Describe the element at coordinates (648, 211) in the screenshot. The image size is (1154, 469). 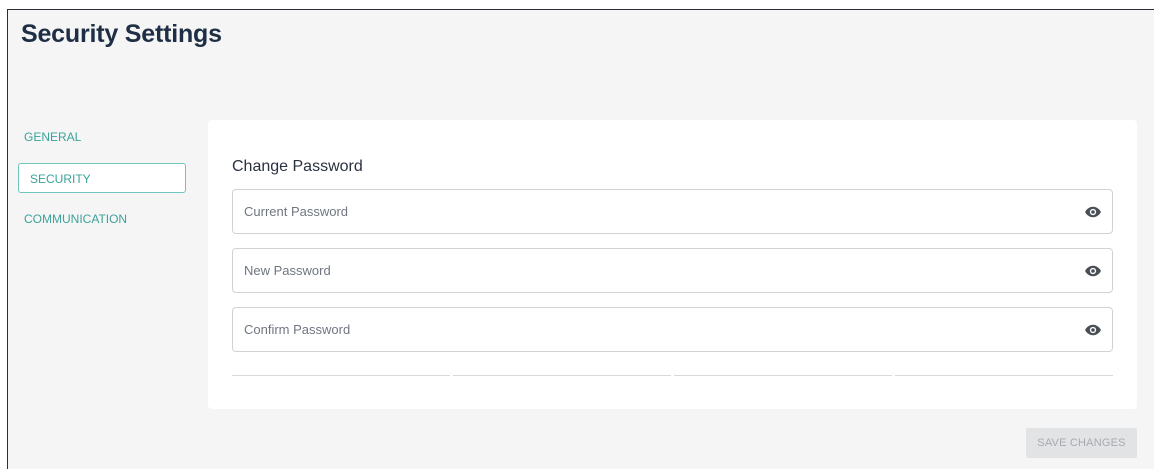
I see `current-password-input` at that location.